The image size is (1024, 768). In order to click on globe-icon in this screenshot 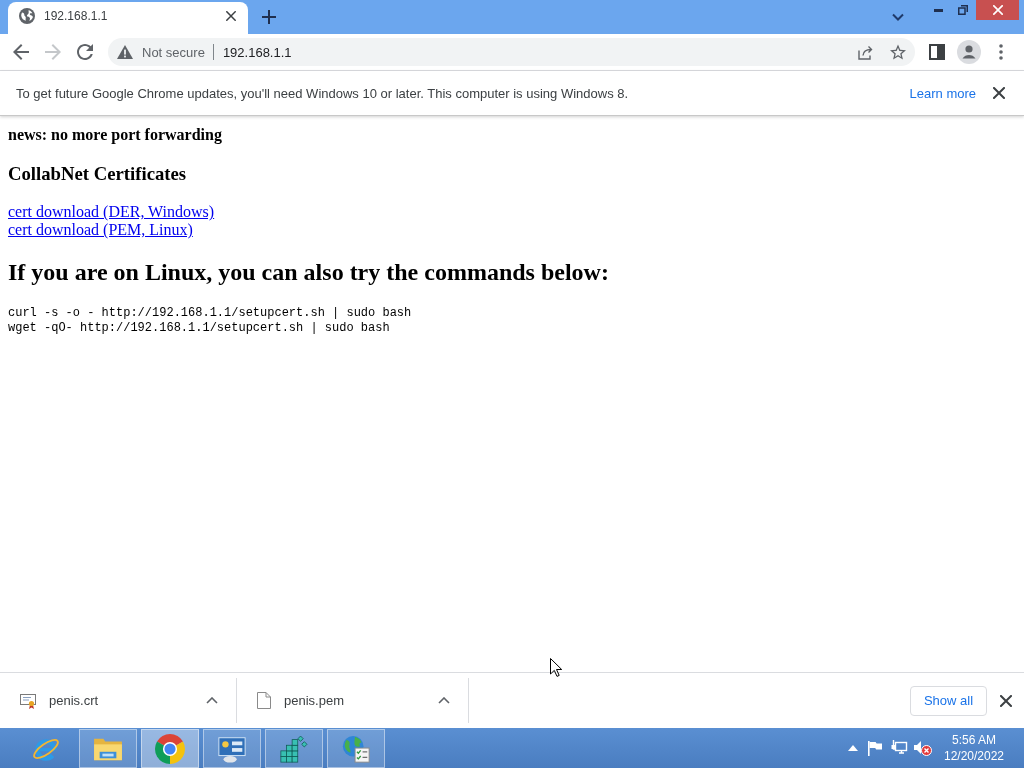, I will do `click(27, 16)`.